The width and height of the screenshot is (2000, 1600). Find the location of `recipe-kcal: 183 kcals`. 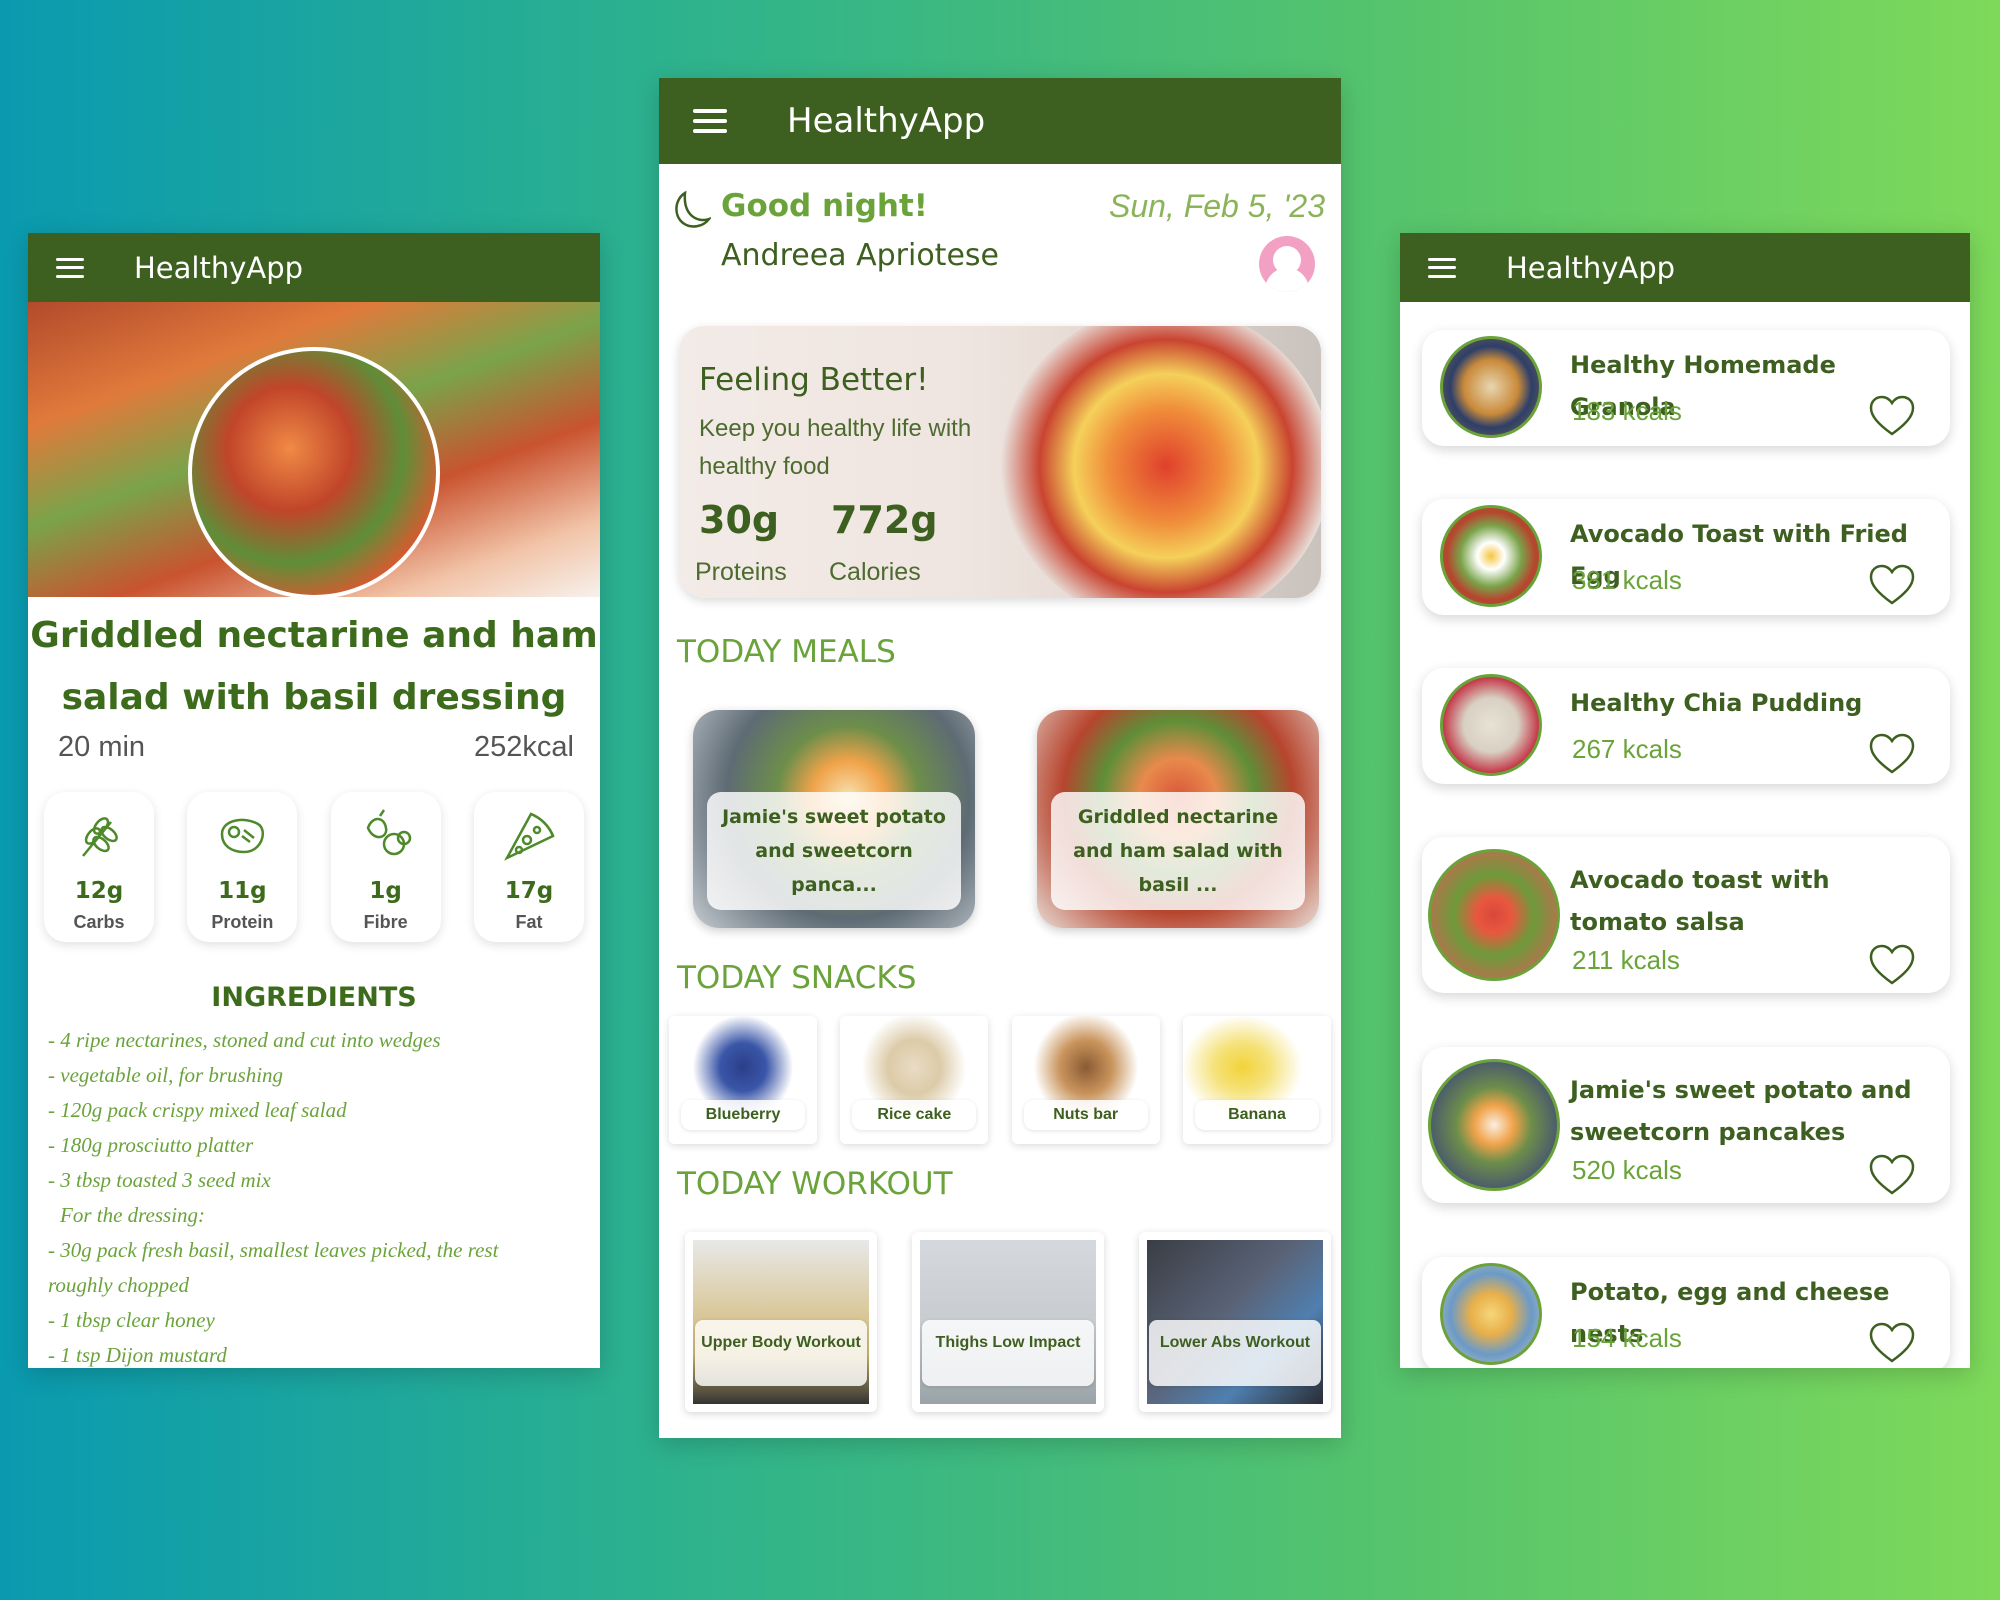

recipe-kcal: 183 kcals is located at coordinates (1627, 411).